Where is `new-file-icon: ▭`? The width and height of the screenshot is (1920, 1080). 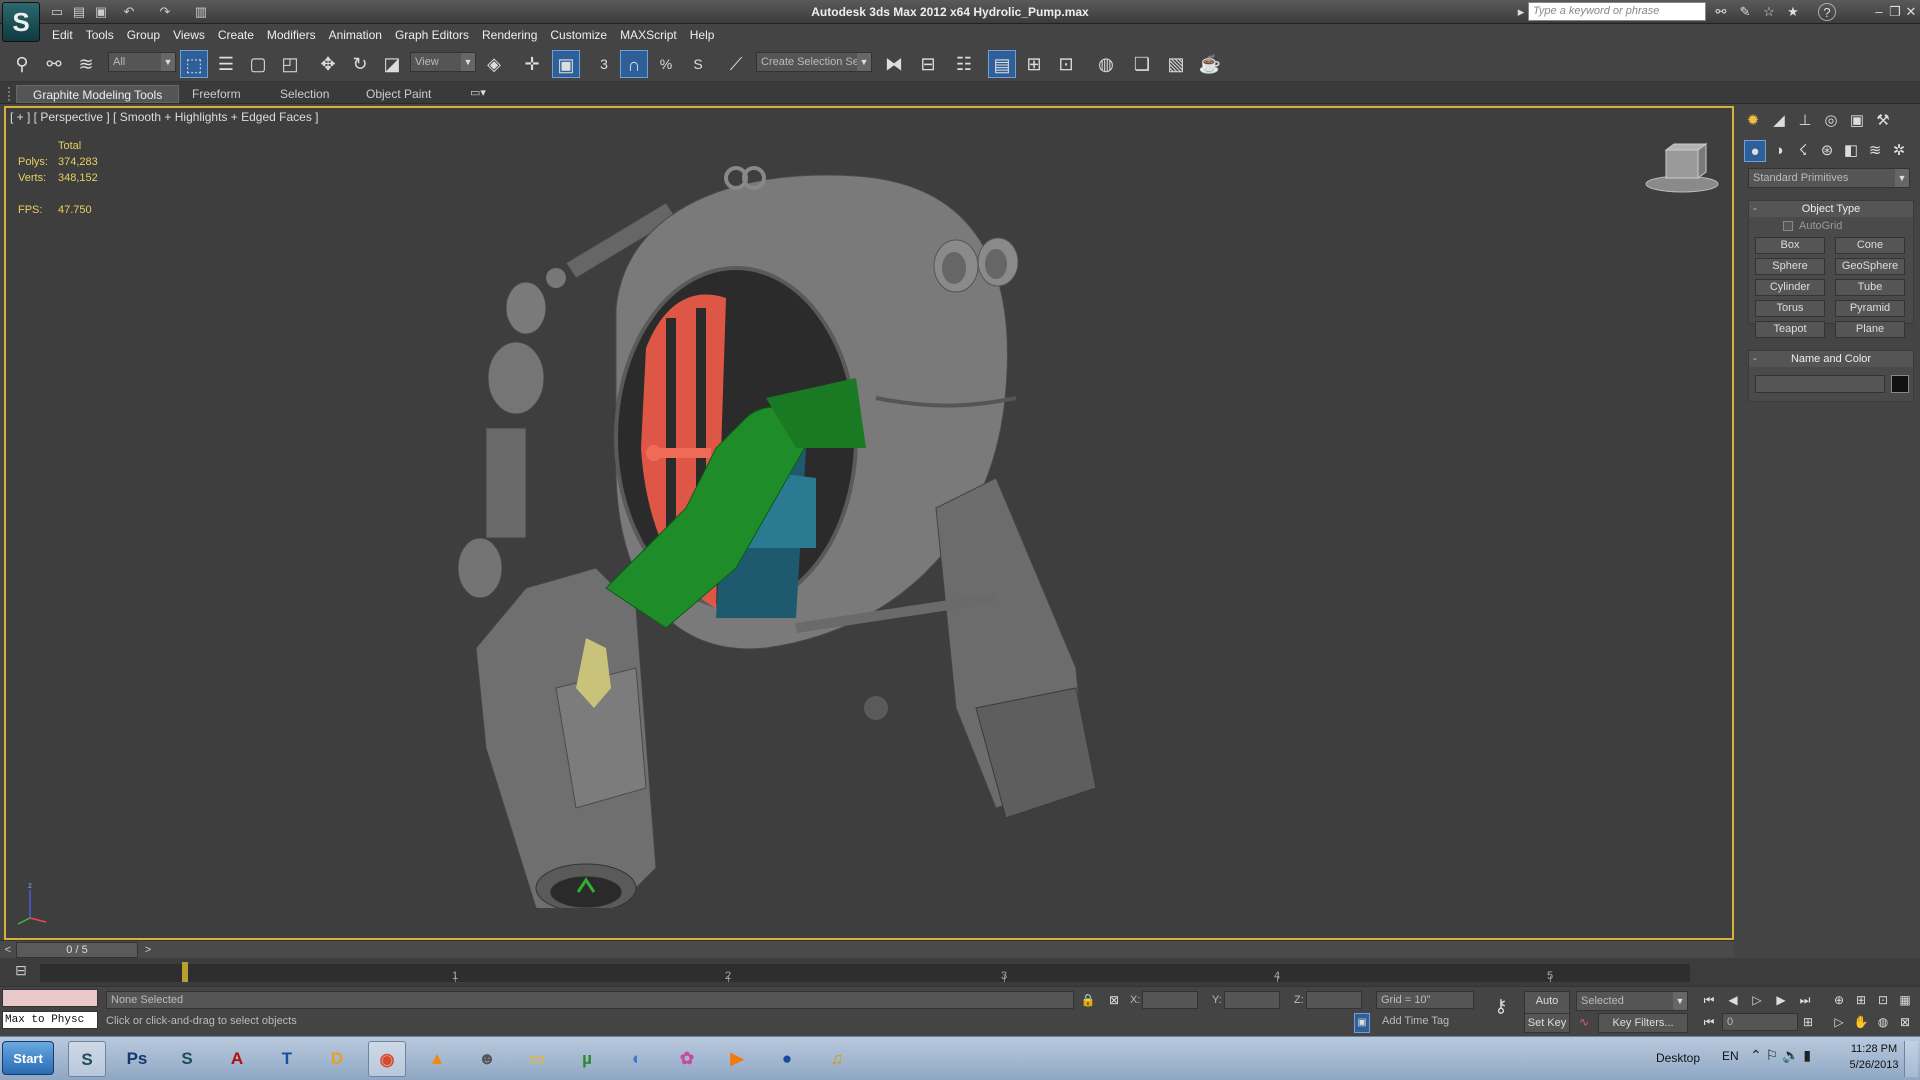 new-file-icon: ▭ is located at coordinates (57, 11).